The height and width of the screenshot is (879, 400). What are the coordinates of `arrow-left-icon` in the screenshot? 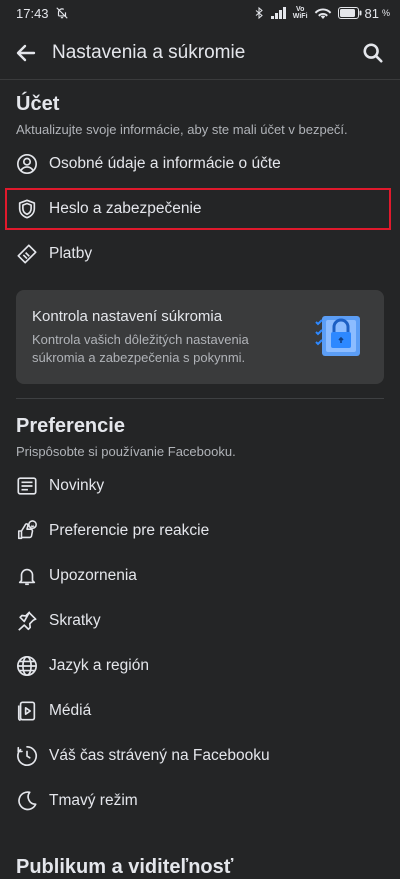 It's located at (26, 52).